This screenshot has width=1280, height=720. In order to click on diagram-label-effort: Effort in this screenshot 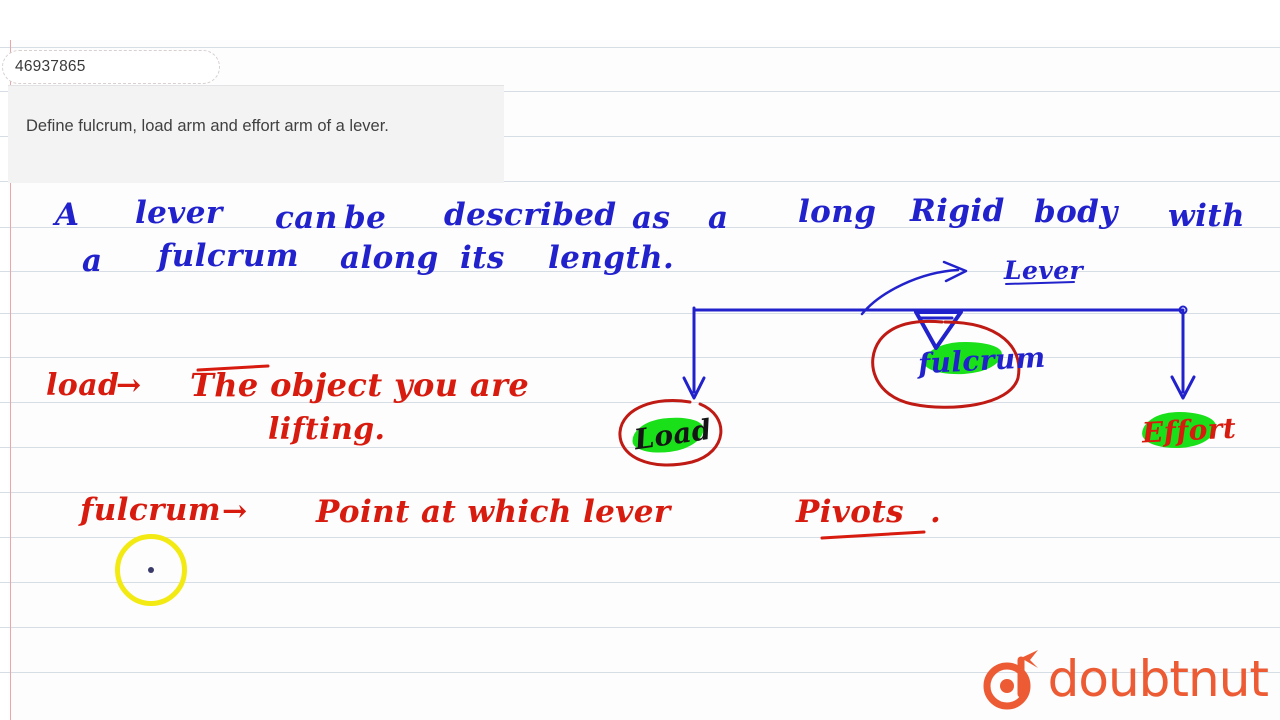, I will do `click(1189, 430)`.